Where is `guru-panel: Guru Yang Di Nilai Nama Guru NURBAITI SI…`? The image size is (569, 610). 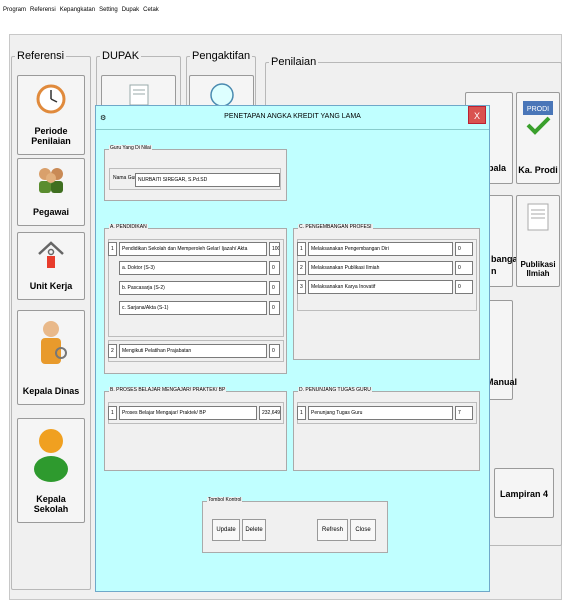 guru-panel: Guru Yang Di Nilai Nama Guru NURBAITI SI… is located at coordinates (195, 173).